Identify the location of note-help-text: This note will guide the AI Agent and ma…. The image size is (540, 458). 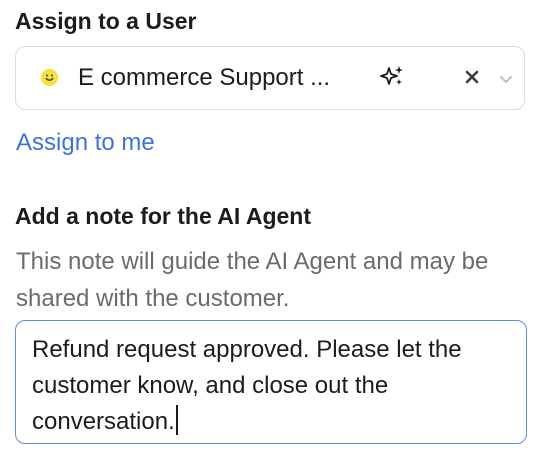
(252, 280).